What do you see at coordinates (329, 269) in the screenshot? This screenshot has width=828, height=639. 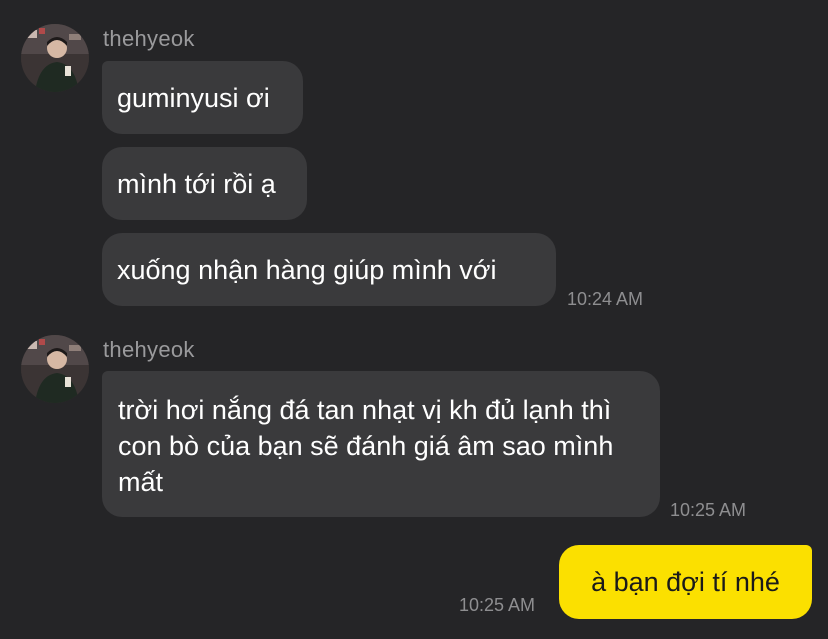 I see `message-bubble: xuống nhận hàng giúp mình với` at bounding box center [329, 269].